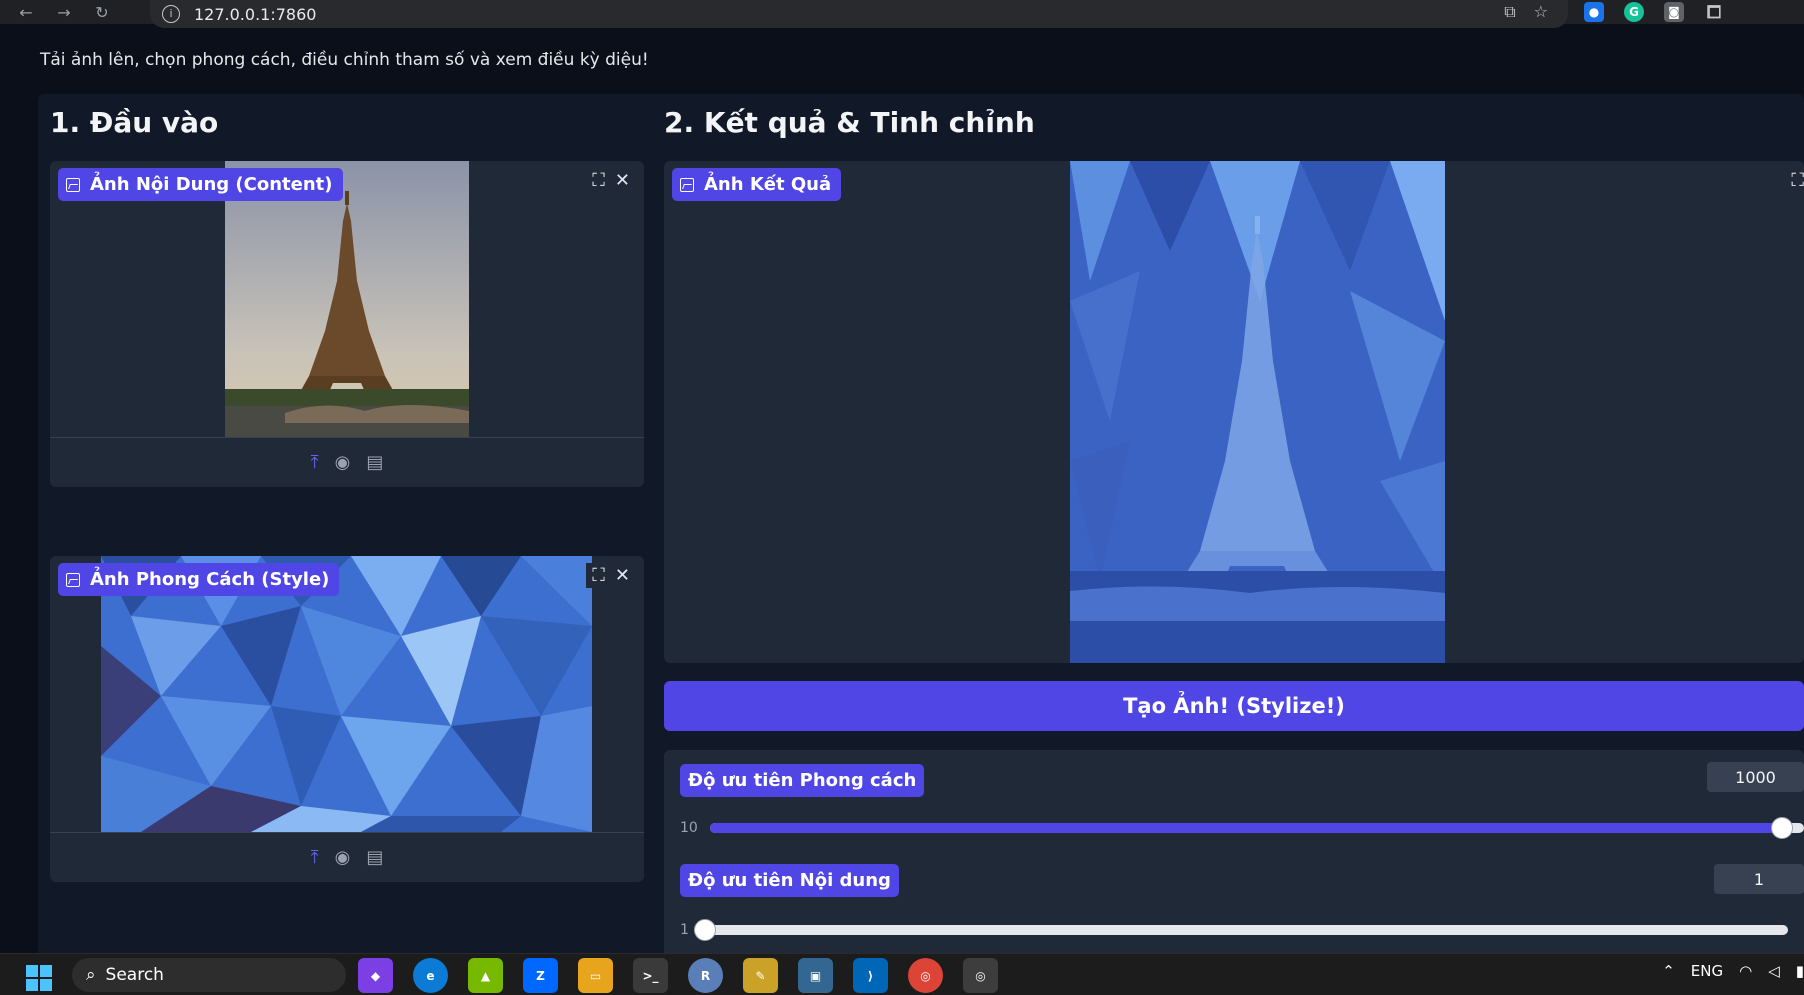 This screenshot has height=995, width=1804. What do you see at coordinates (1241, 930) in the screenshot?
I see `content-weight-slider` at bounding box center [1241, 930].